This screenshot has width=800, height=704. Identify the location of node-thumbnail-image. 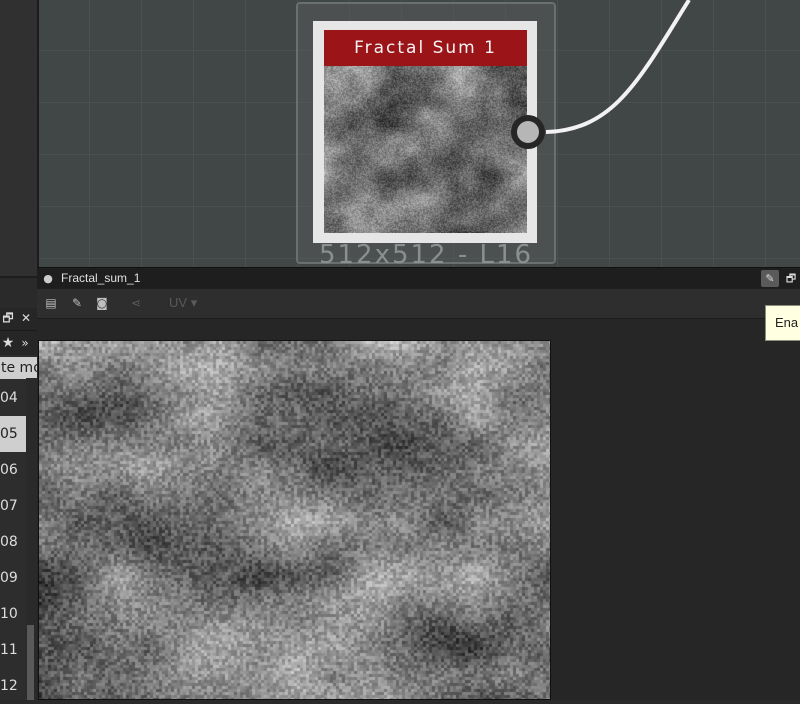
(425, 149).